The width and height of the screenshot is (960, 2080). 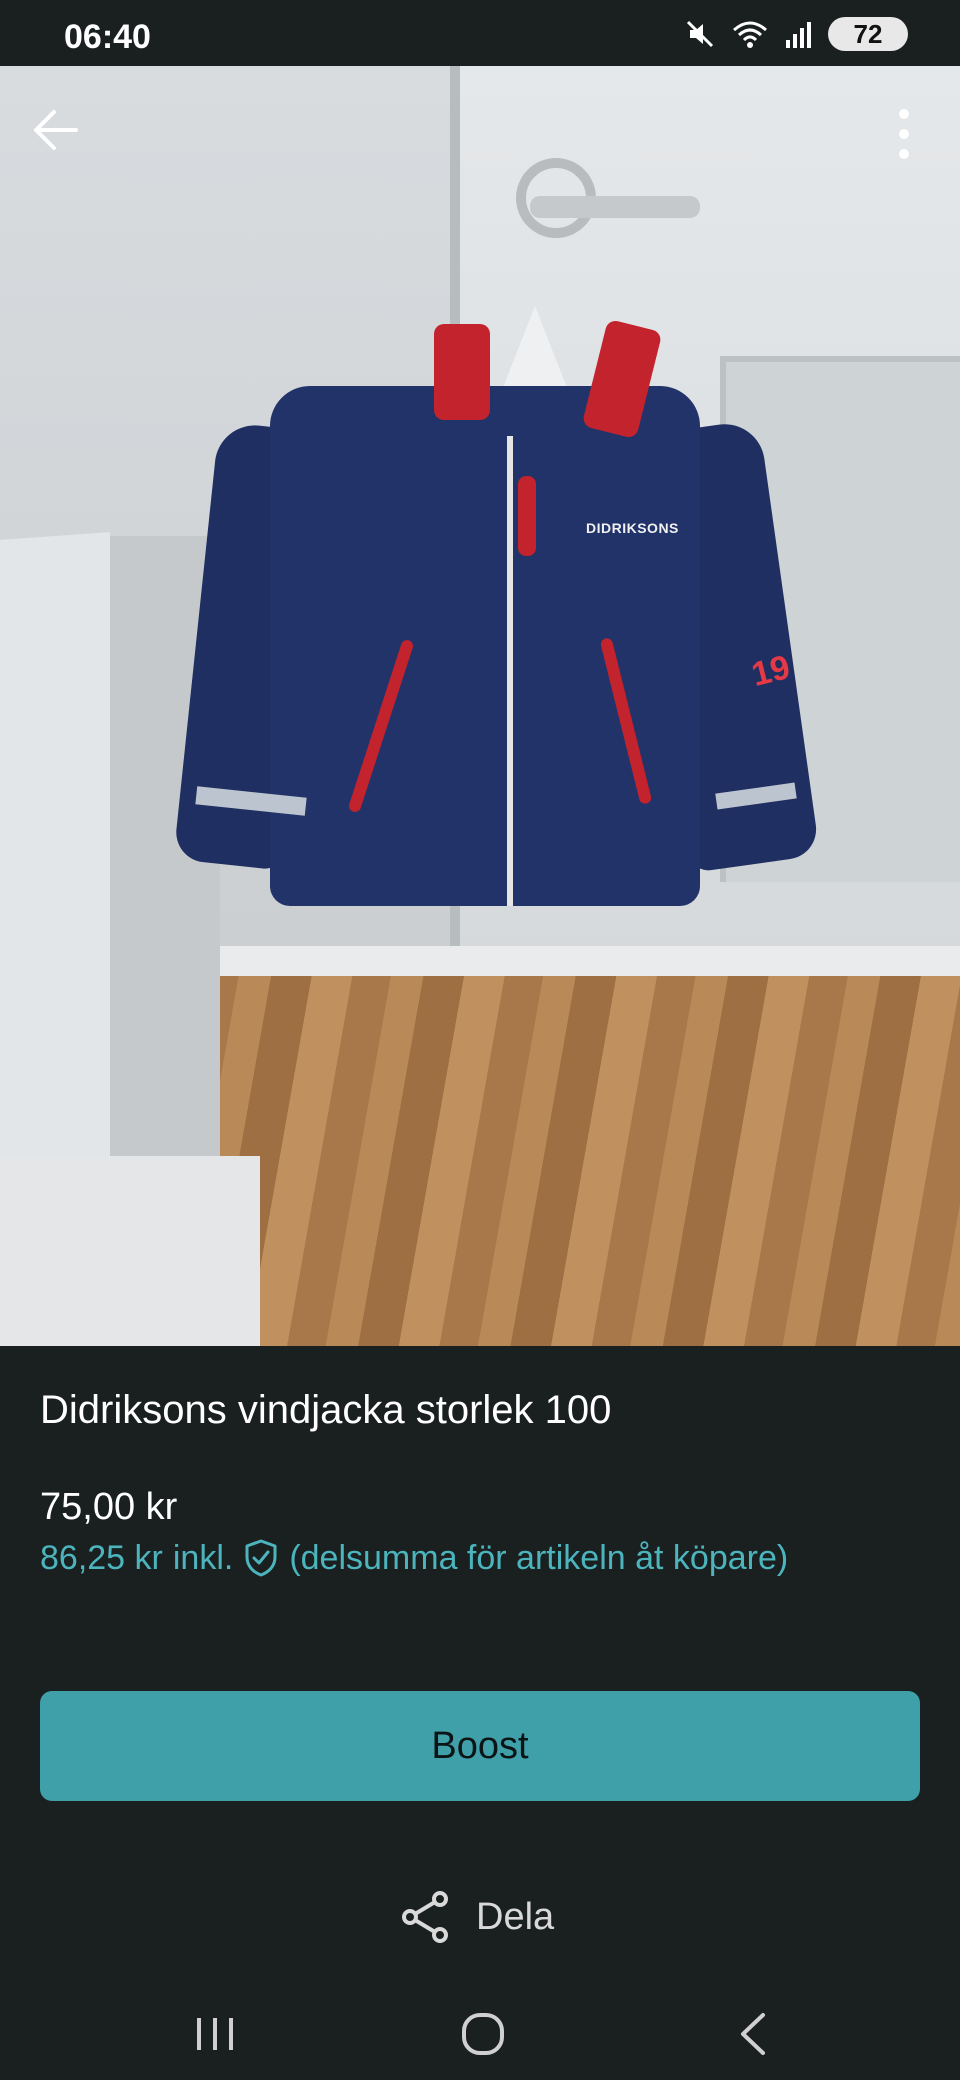 I want to click on recent-apps-icon, so click(x=215, y=2034).